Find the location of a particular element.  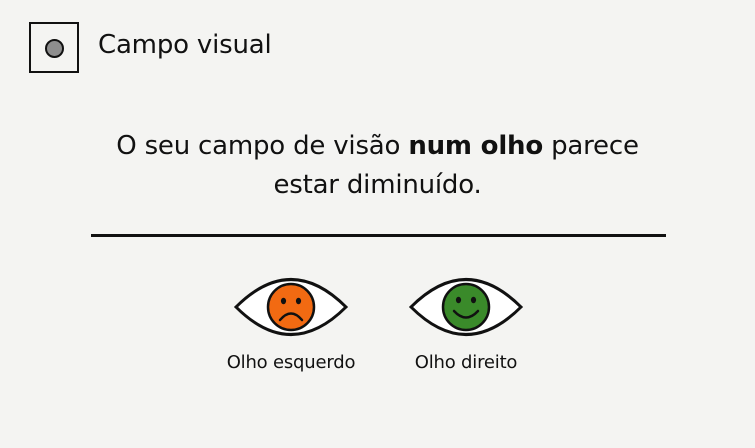

message-line-2: estar diminuído. is located at coordinates (377, 185).